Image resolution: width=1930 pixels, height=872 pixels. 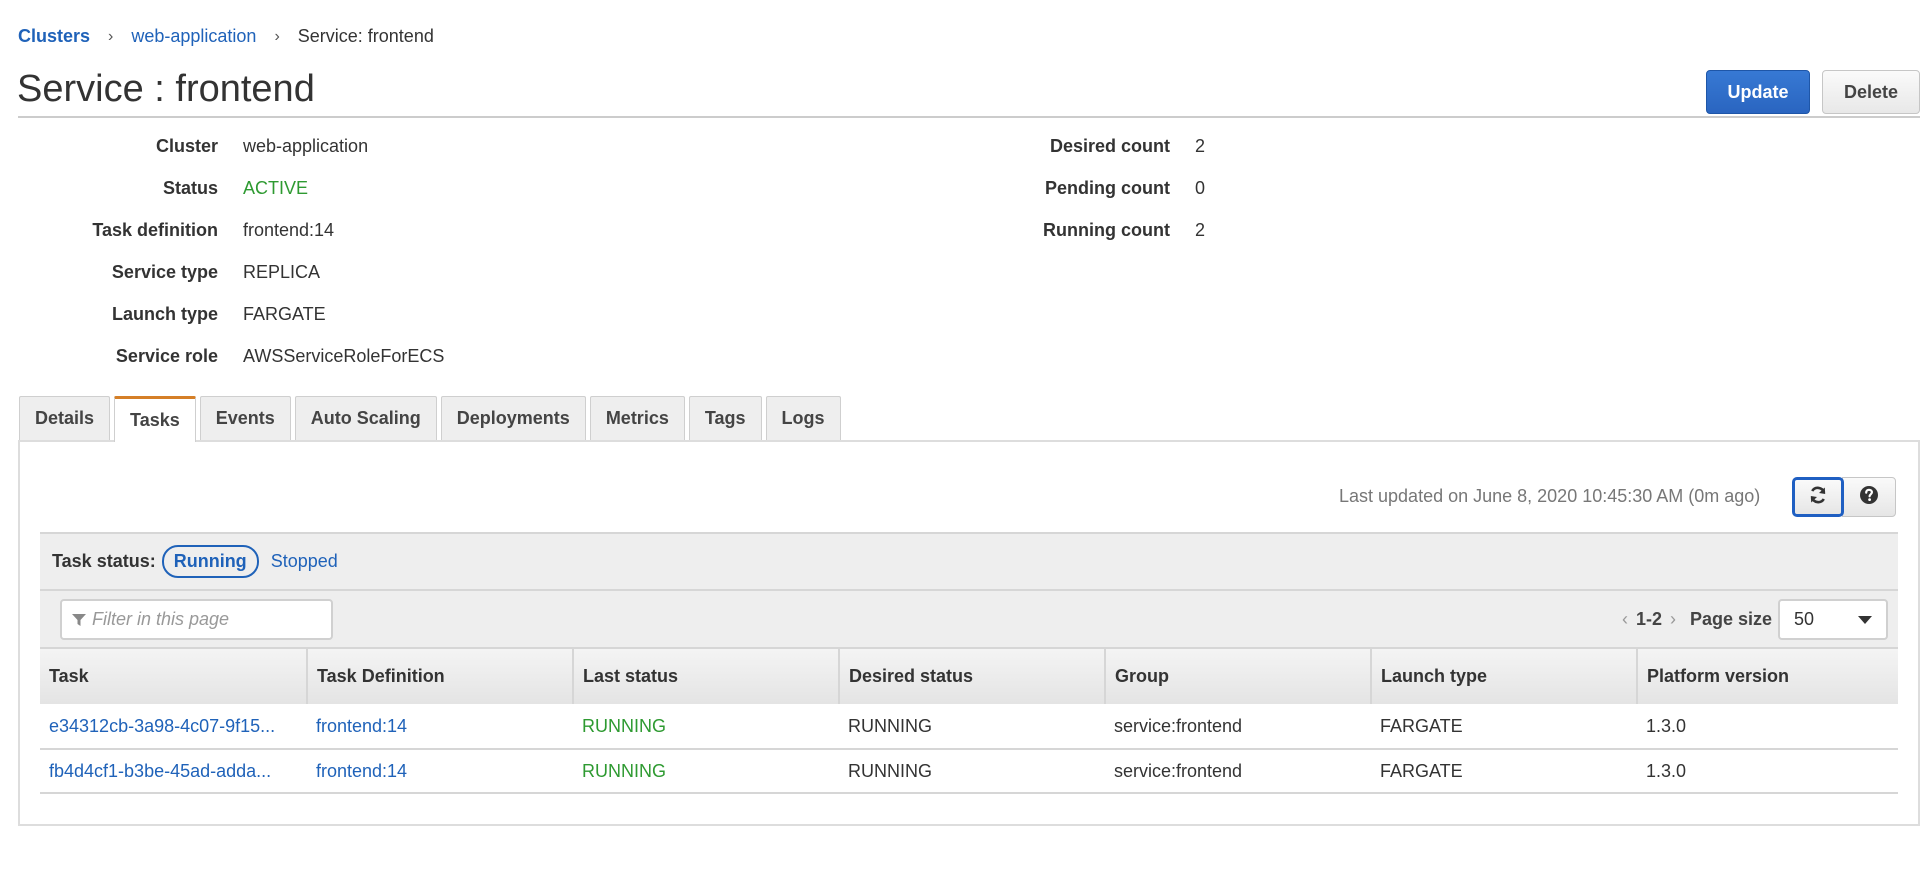 What do you see at coordinates (365, 36) in the screenshot?
I see `breadcrumb-current: Service: frontend` at bounding box center [365, 36].